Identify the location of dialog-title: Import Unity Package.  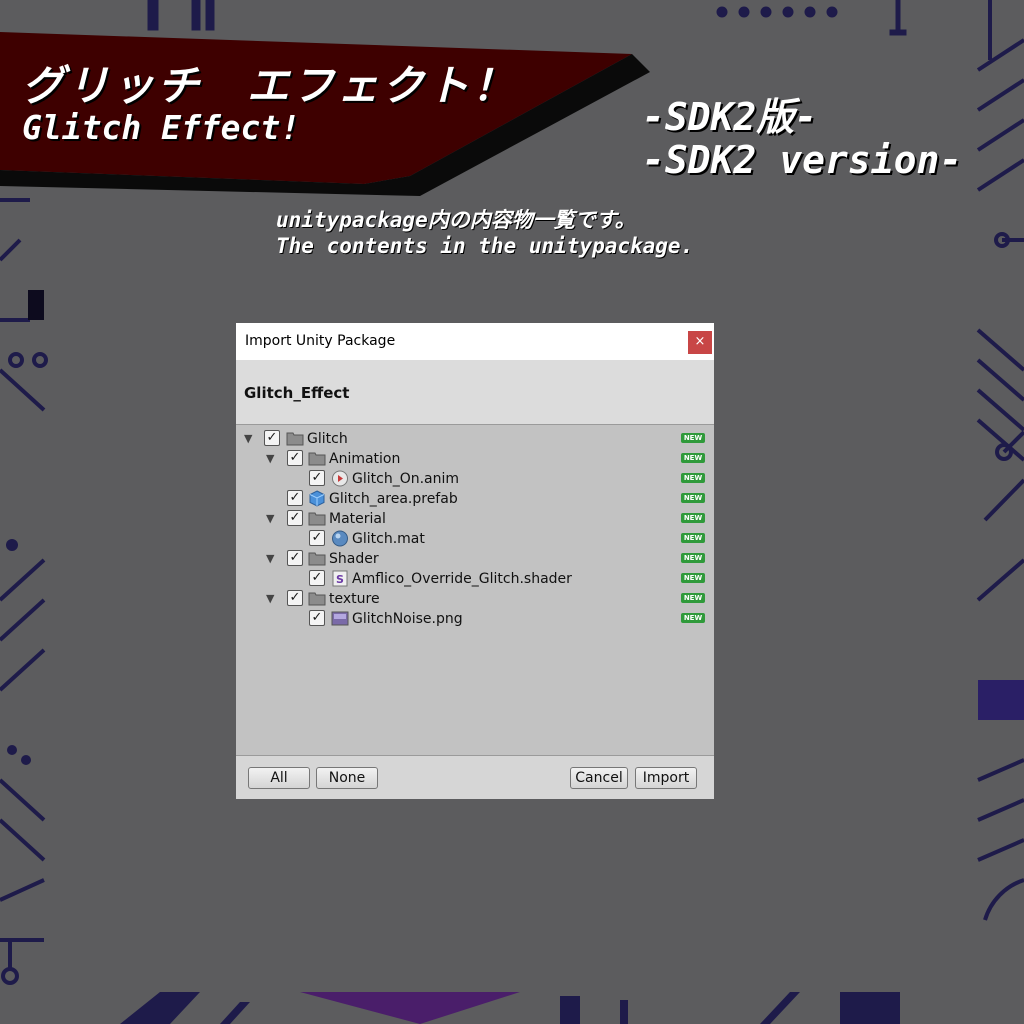
(320, 341).